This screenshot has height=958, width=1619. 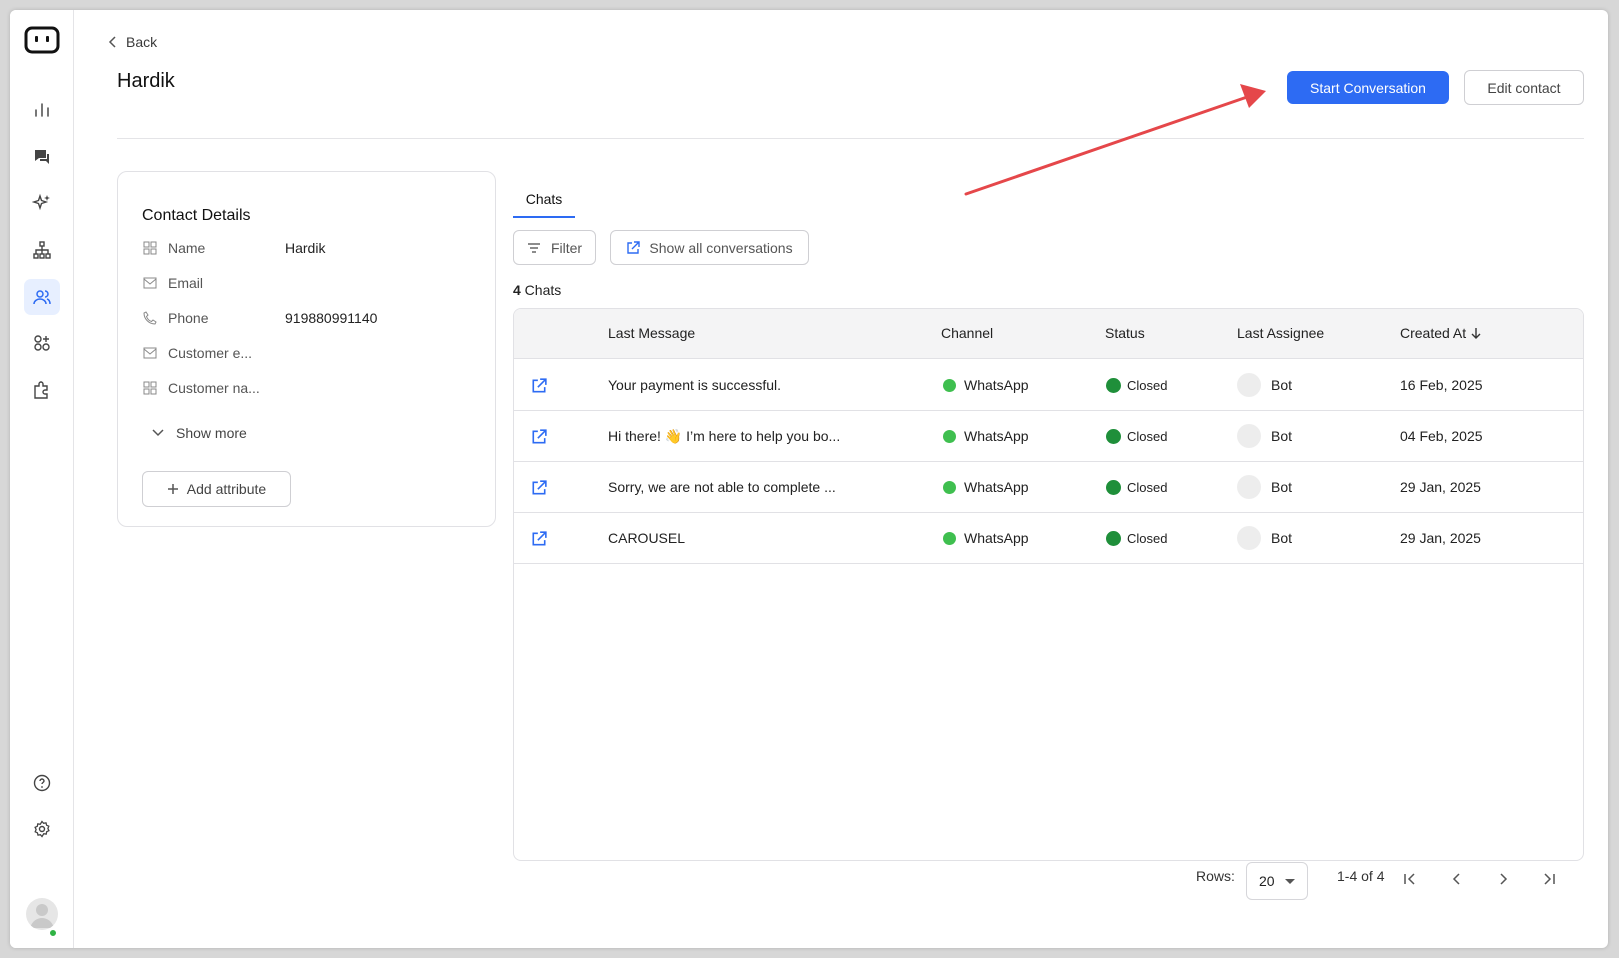 I want to click on nav-contacts, so click(x=42, y=297).